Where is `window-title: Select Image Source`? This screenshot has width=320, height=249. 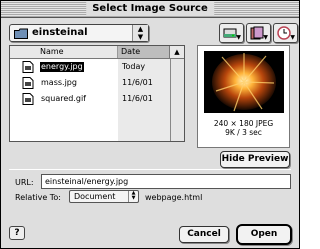
window-title: Select Image Source is located at coordinates (150, 9).